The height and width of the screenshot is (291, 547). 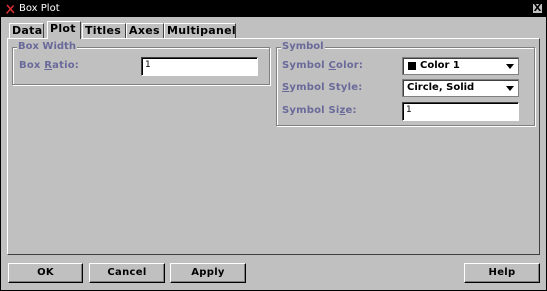 I want to click on ok-button: OK, so click(x=45, y=273).